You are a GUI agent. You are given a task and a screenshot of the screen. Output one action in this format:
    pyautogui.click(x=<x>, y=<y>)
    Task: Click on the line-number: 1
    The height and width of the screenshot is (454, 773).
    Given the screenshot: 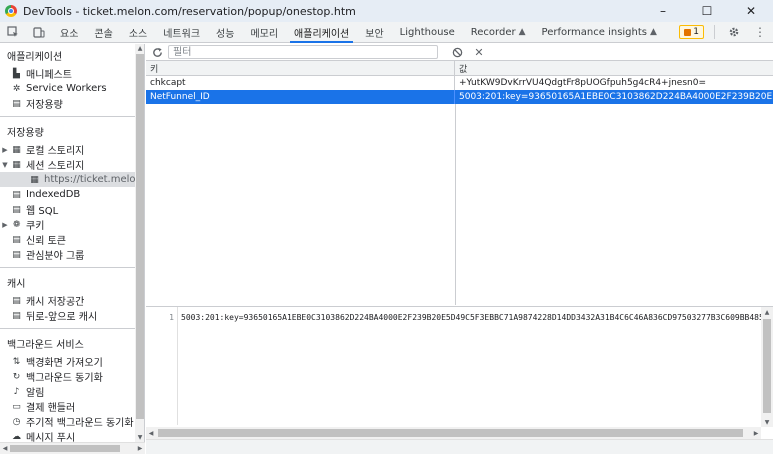 What is the action you would take?
    pyautogui.click(x=171, y=317)
    